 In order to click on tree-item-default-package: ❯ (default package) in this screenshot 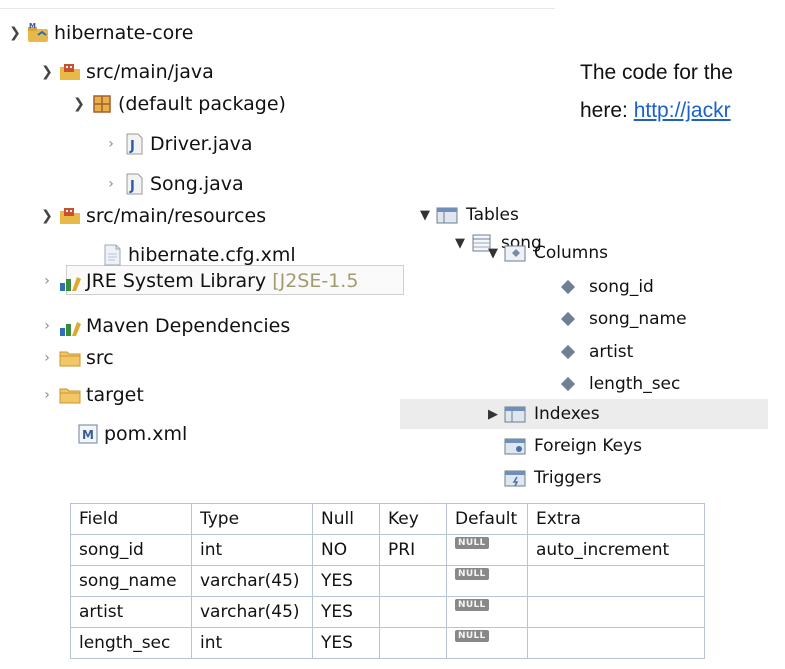, I will do `click(177, 104)`.